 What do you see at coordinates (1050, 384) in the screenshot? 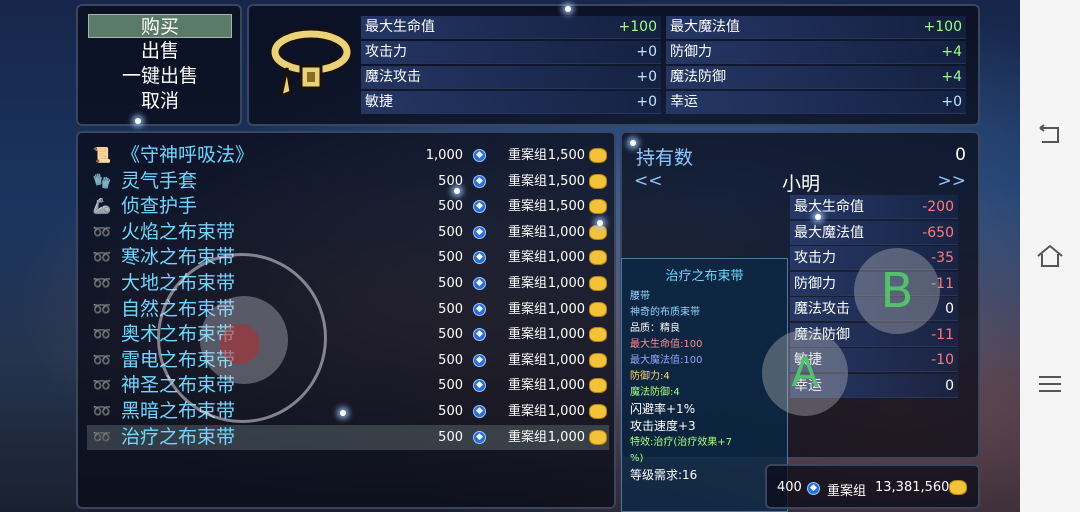
I see `menu-icon` at bounding box center [1050, 384].